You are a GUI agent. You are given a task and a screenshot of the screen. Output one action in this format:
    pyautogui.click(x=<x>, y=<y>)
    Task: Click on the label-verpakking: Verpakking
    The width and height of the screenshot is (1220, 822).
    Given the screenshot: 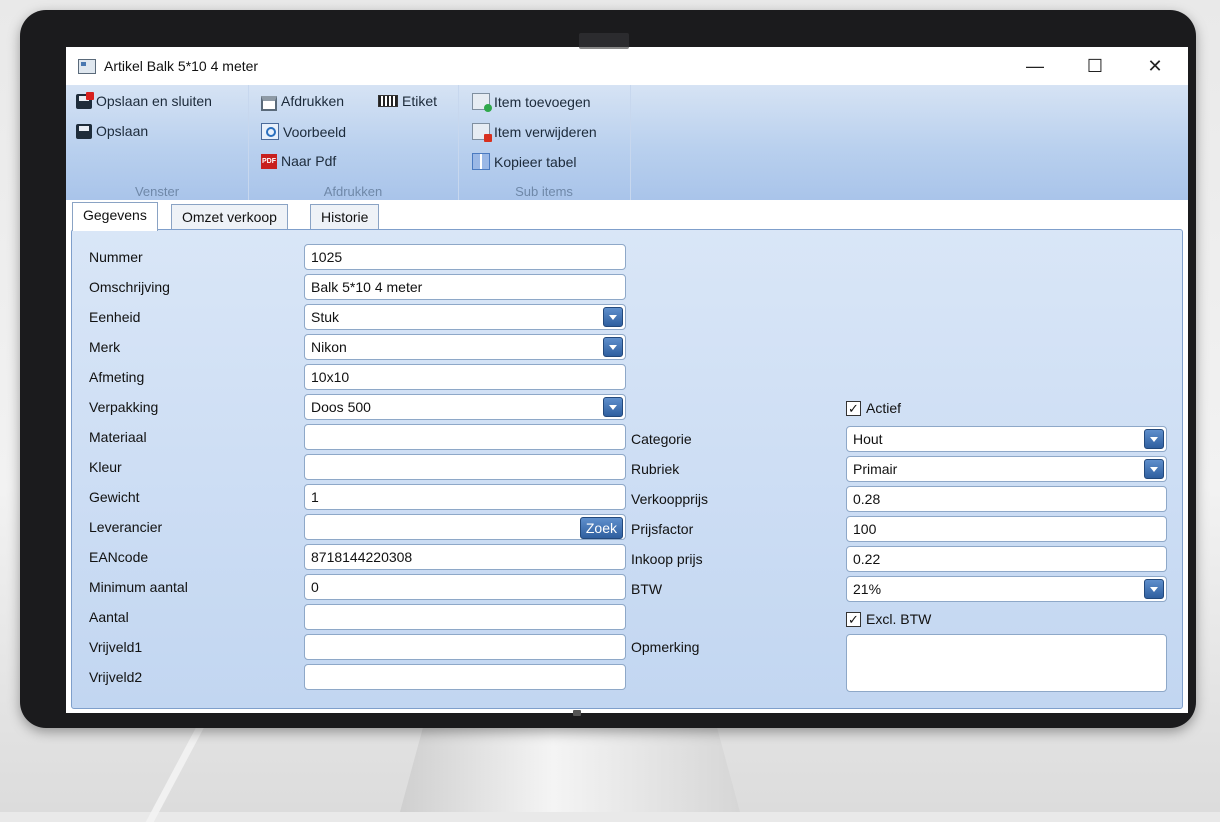 What is the action you would take?
    pyautogui.click(x=124, y=407)
    